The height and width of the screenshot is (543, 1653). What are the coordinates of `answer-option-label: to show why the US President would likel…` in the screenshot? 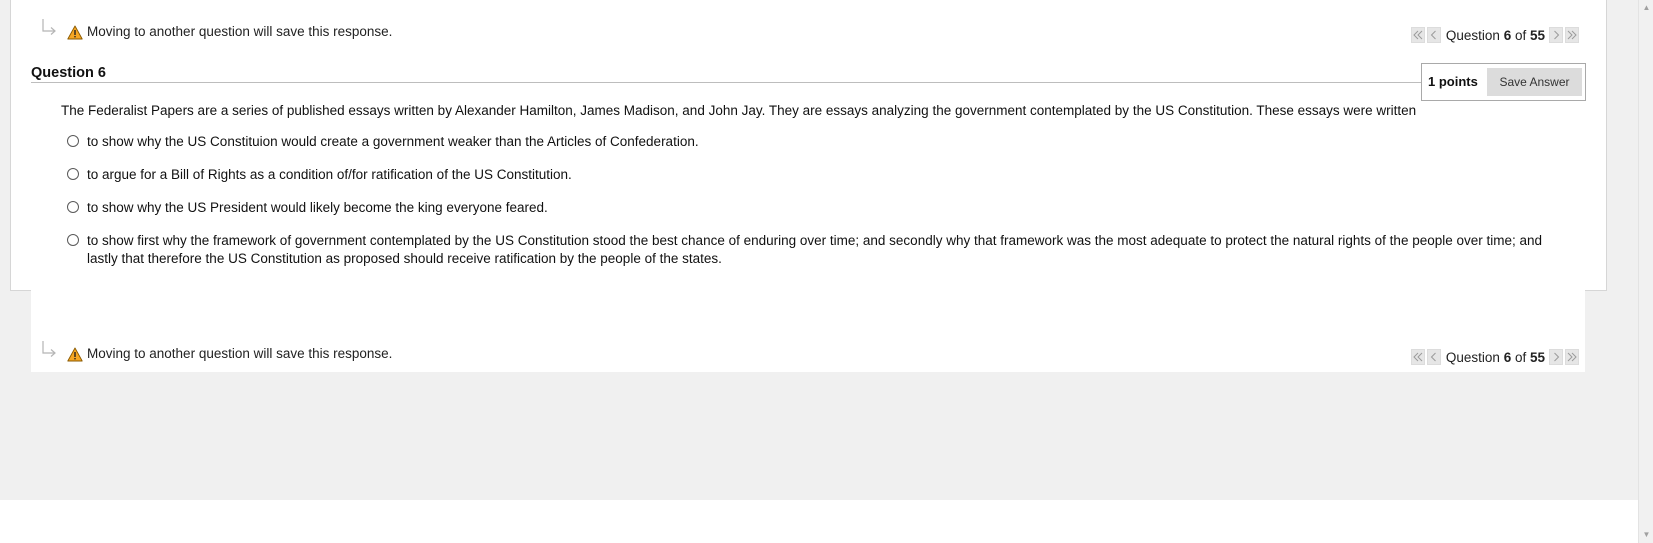 It's located at (827, 208).